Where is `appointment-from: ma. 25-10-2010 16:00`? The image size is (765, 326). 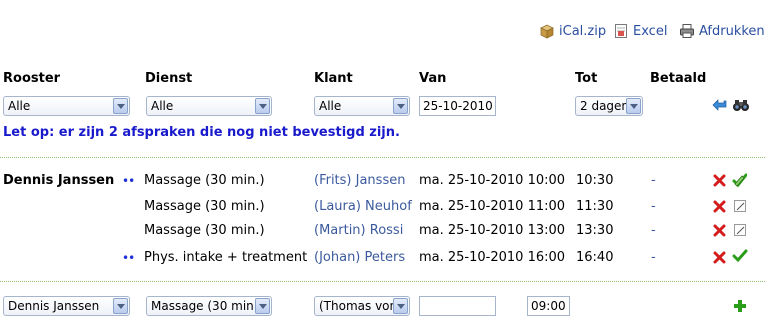
appointment-from: ma. 25-10-2010 16:00 is located at coordinates (492, 257).